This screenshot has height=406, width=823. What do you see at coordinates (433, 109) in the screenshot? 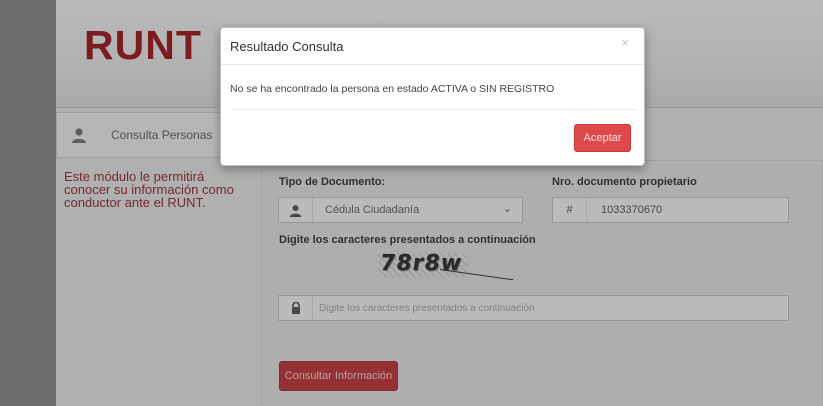
I see `dialog-divider` at bounding box center [433, 109].